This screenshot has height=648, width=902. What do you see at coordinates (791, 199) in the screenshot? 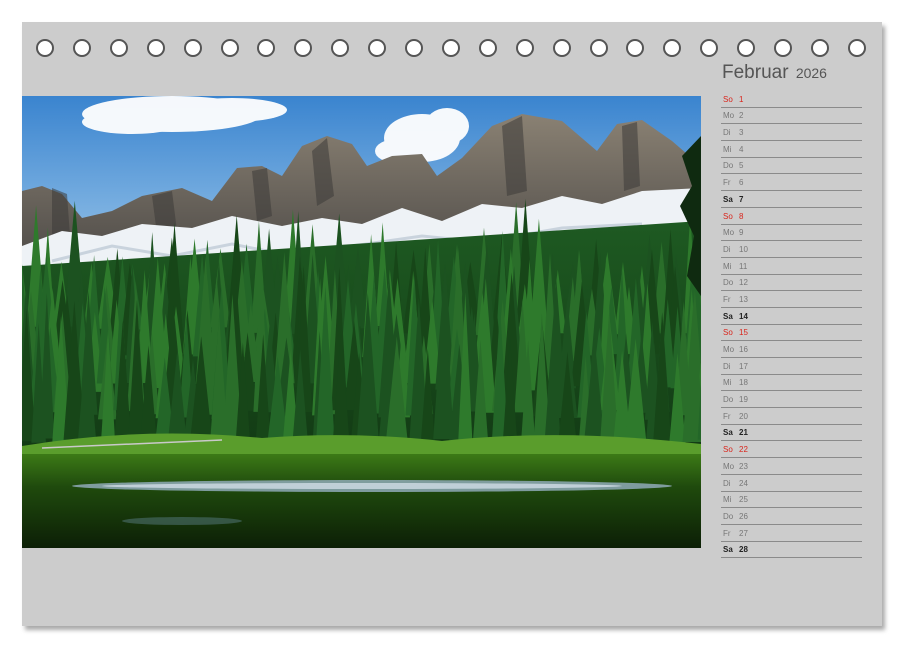
I see `day-row: Sa 7` at bounding box center [791, 199].